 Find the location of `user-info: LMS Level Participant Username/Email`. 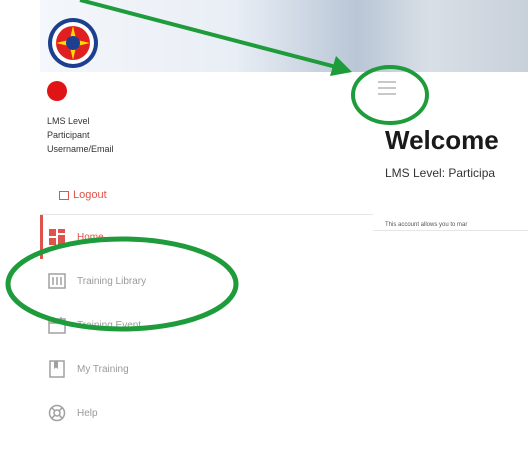

user-info: LMS Level Participant Username/Email is located at coordinates (80, 135).